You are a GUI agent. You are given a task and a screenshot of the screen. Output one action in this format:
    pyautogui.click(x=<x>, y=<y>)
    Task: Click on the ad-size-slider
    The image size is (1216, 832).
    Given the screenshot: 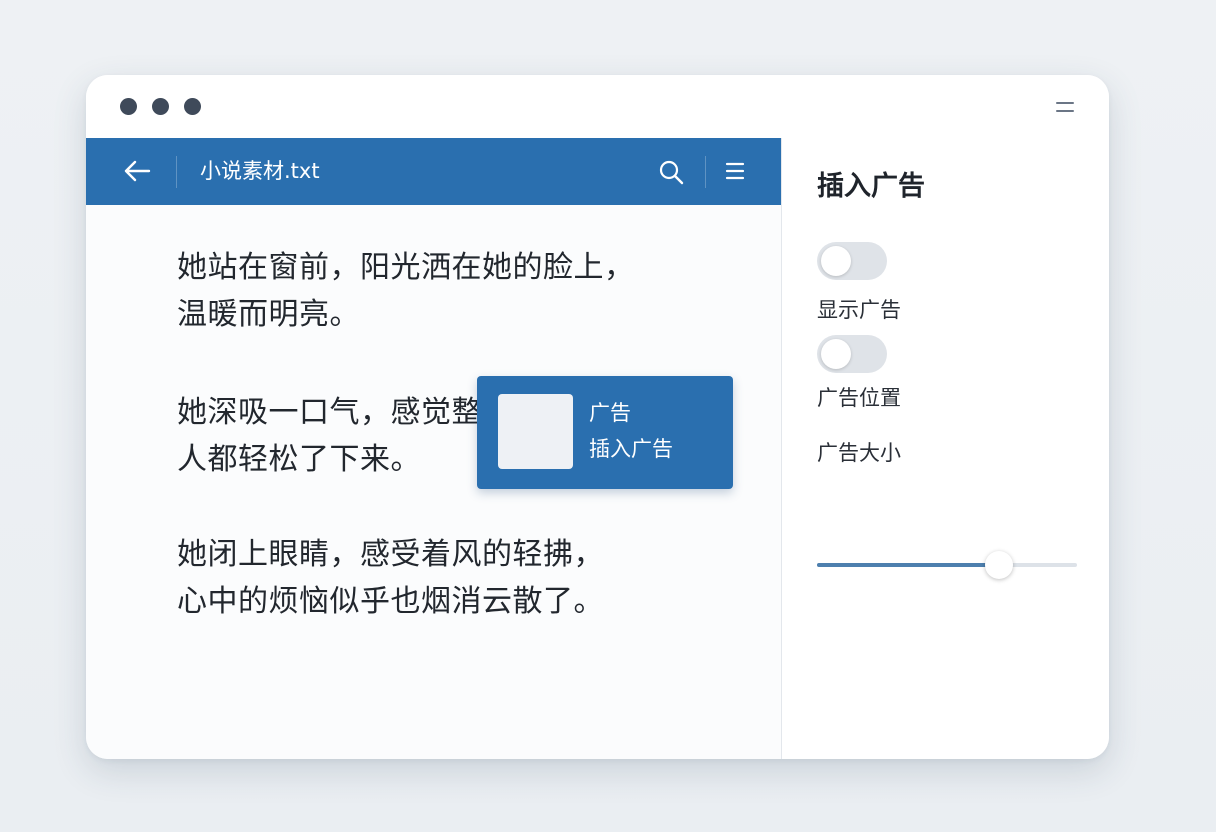 What is the action you would take?
    pyautogui.click(x=947, y=565)
    